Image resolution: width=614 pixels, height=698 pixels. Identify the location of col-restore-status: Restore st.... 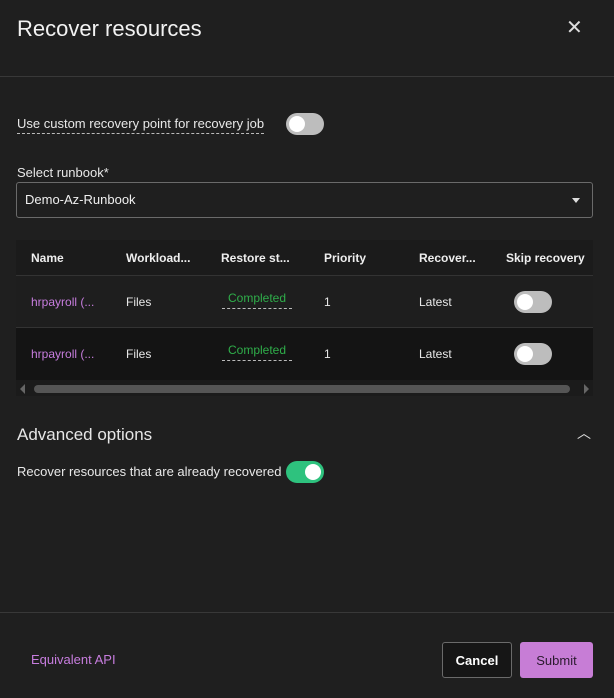
(255, 258).